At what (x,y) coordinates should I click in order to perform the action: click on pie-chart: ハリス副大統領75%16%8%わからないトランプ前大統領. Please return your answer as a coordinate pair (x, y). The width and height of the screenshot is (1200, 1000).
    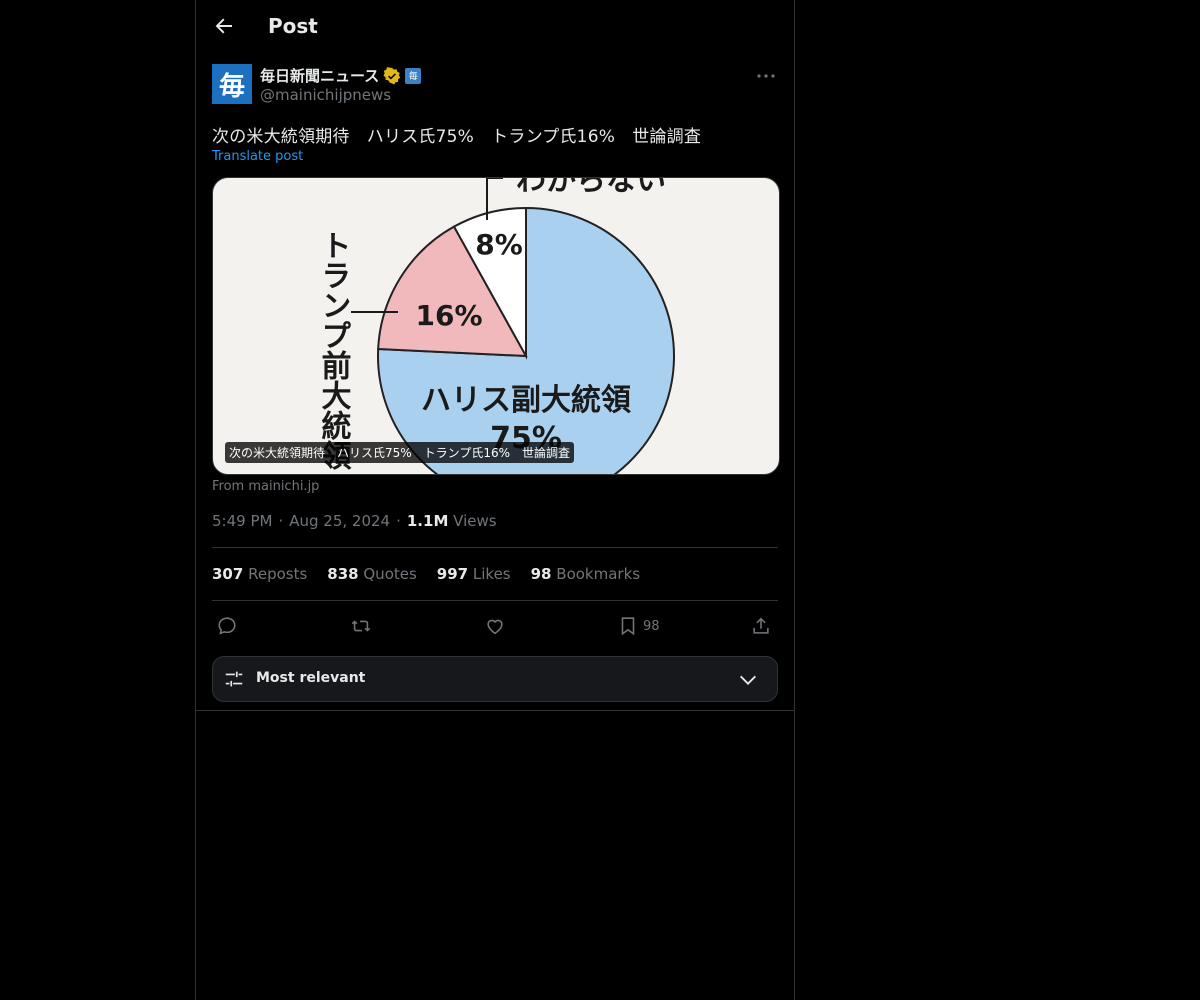
    Looking at the image, I should click on (495, 326).